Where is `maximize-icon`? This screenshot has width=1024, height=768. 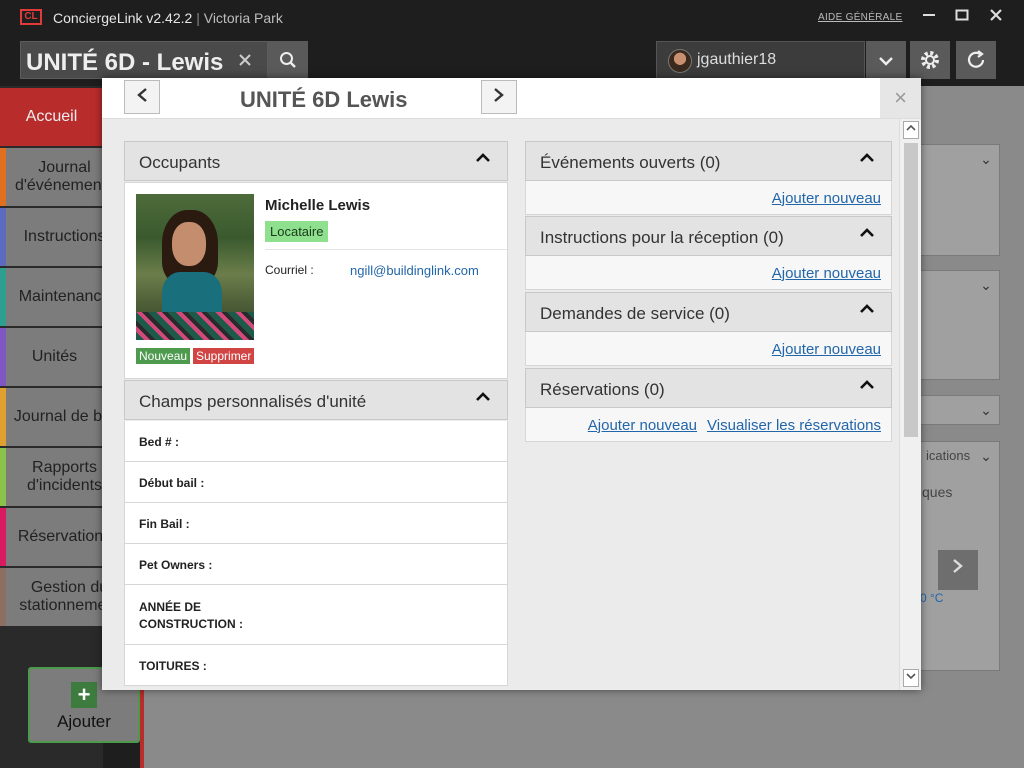 maximize-icon is located at coordinates (962, 15).